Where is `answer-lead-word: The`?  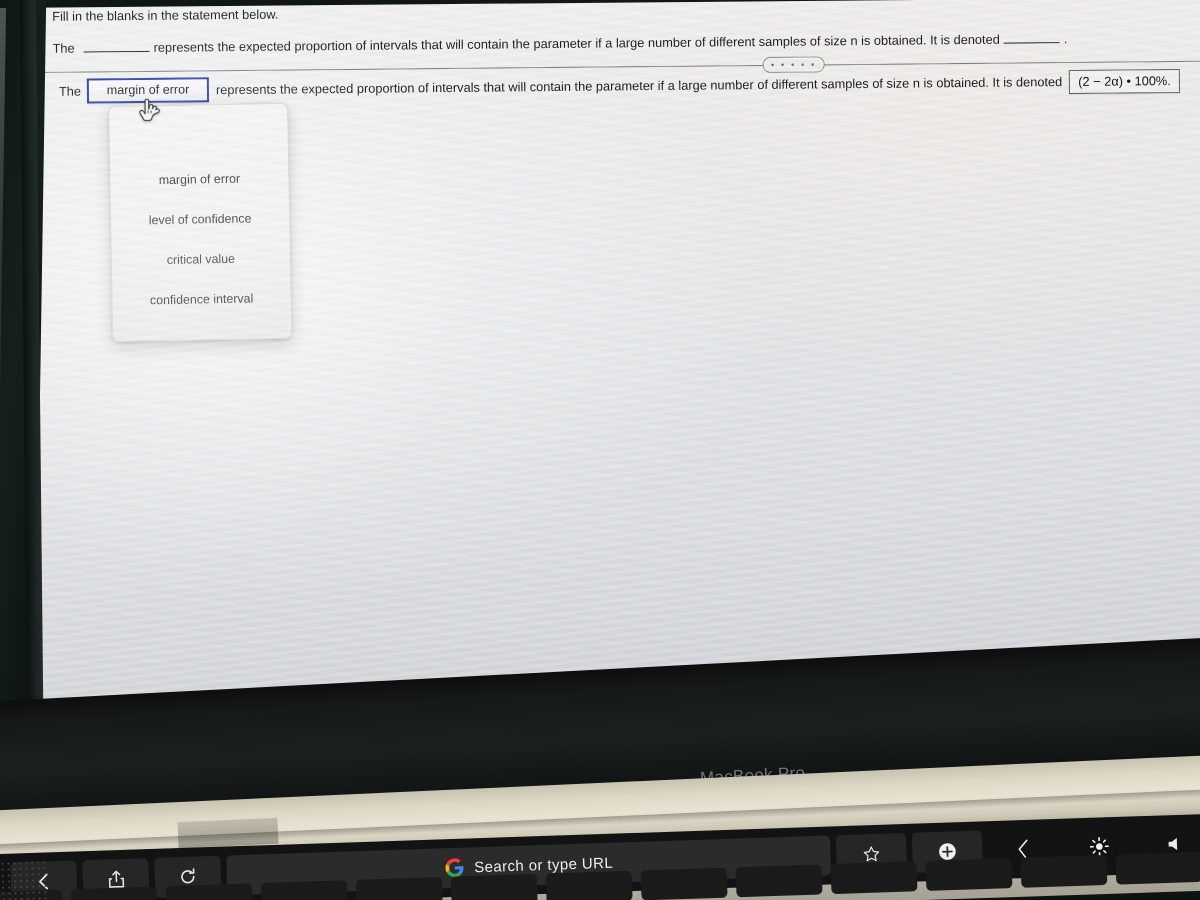
answer-lead-word: The is located at coordinates (70, 91).